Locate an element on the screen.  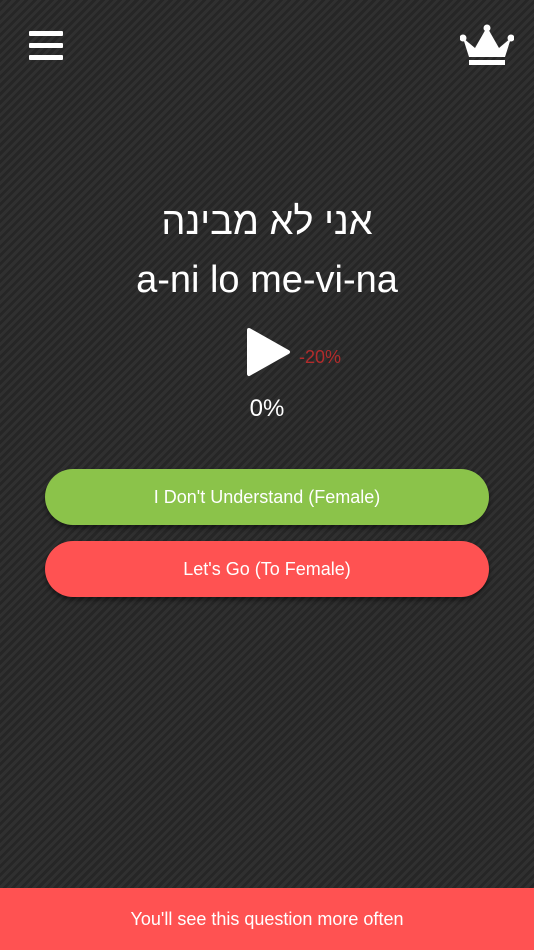
menu-bar-bottom is located at coordinates (46, 57).